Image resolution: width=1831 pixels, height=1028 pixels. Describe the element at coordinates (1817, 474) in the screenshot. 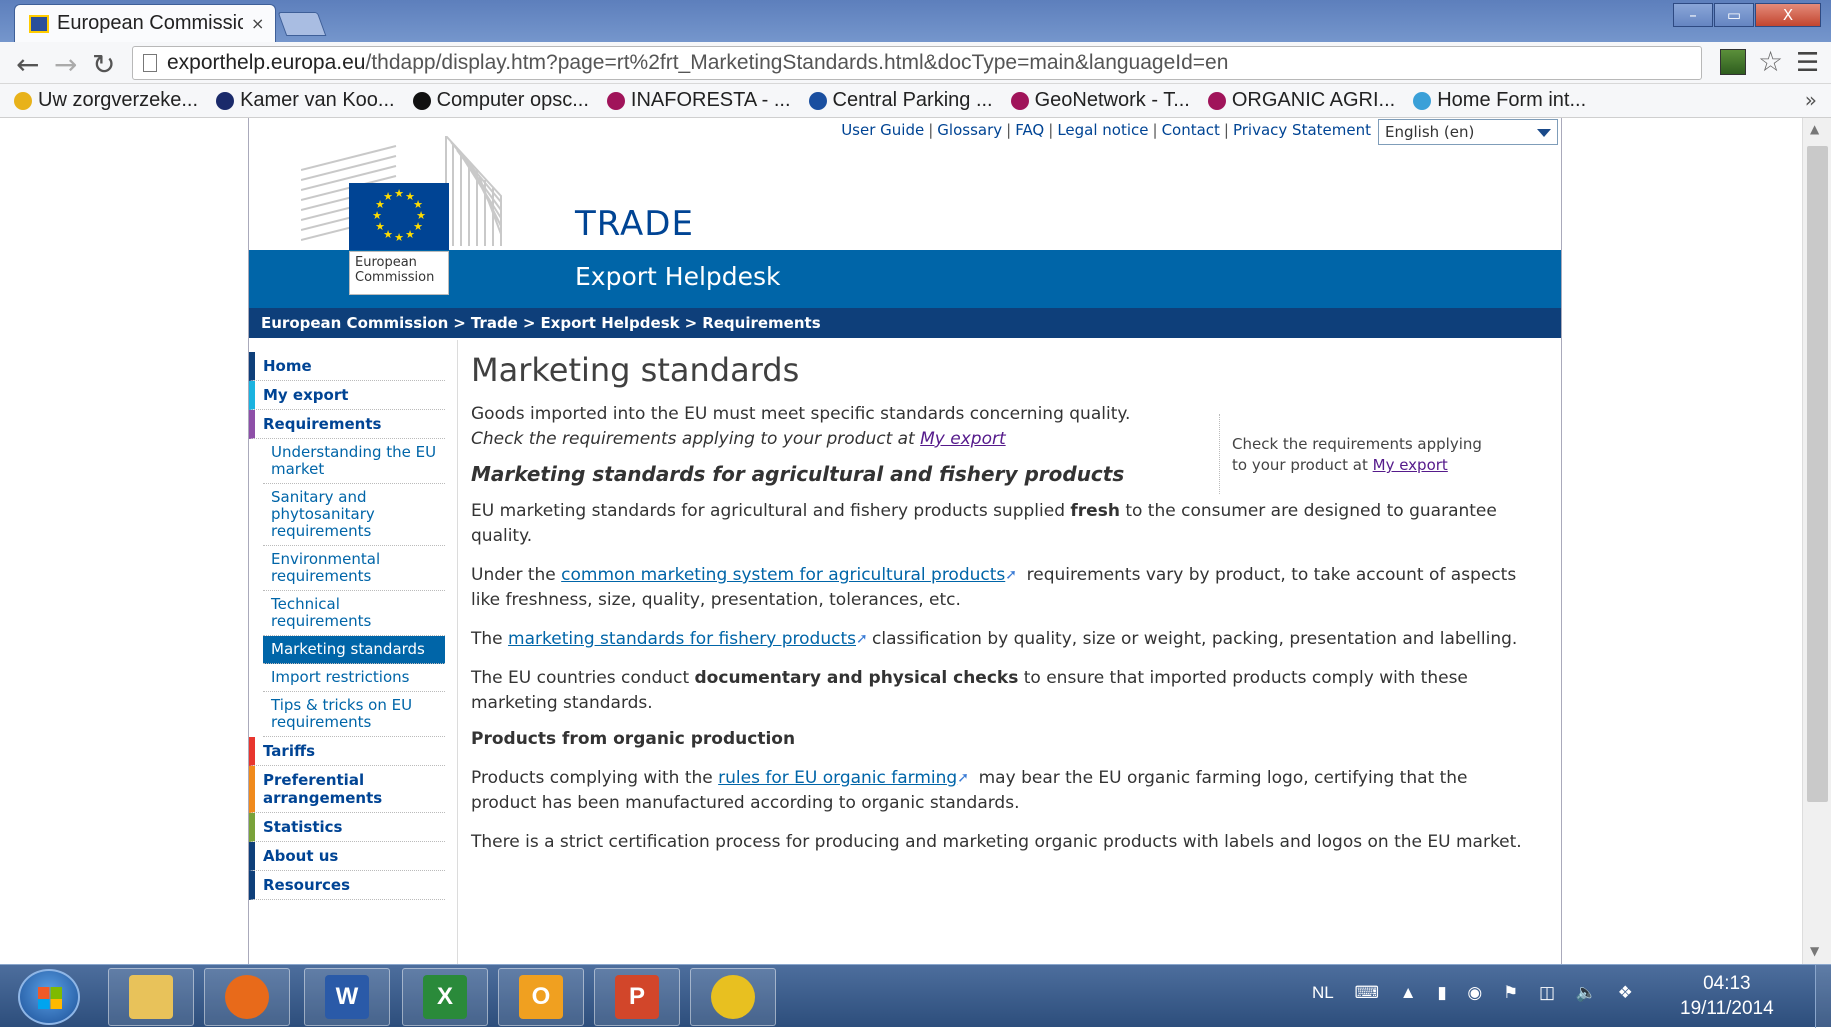

I see `scrollbar-thumb` at that location.